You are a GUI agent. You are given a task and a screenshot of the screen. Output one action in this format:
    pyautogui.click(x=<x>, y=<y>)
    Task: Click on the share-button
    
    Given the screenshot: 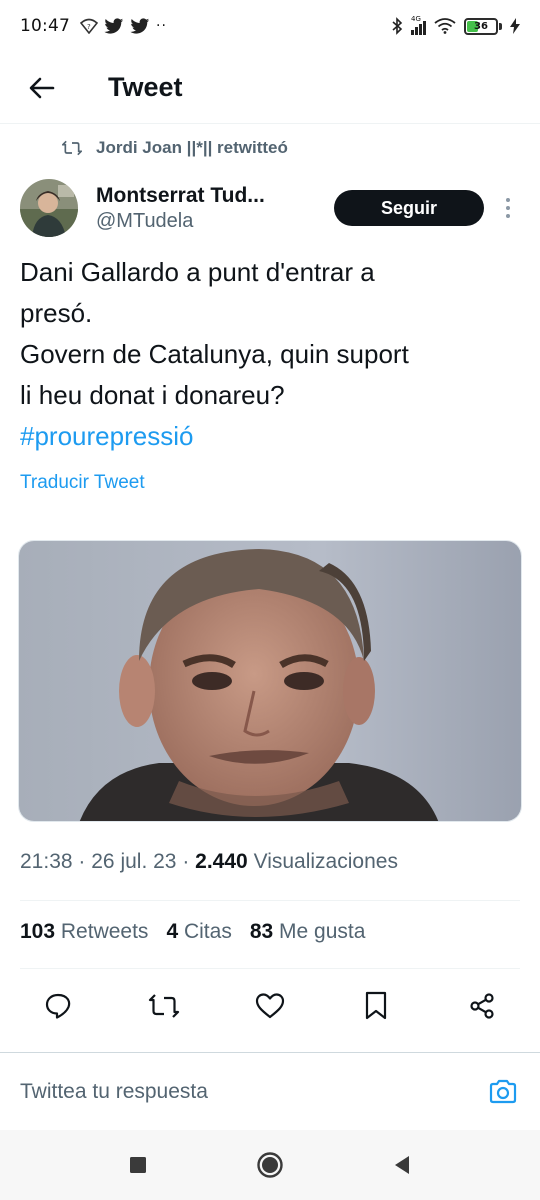 What is the action you would take?
    pyautogui.click(x=482, y=1006)
    